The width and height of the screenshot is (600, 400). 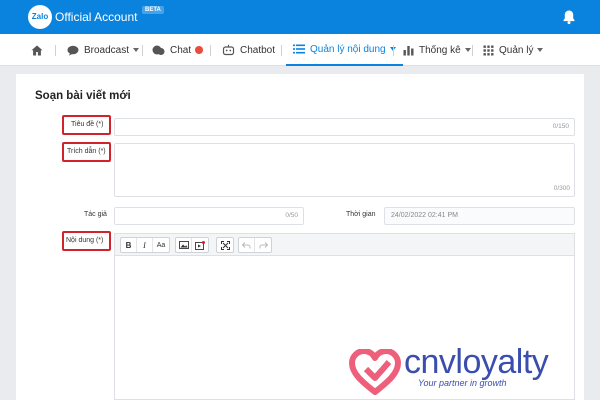 I want to click on view-group, so click(x=225, y=245).